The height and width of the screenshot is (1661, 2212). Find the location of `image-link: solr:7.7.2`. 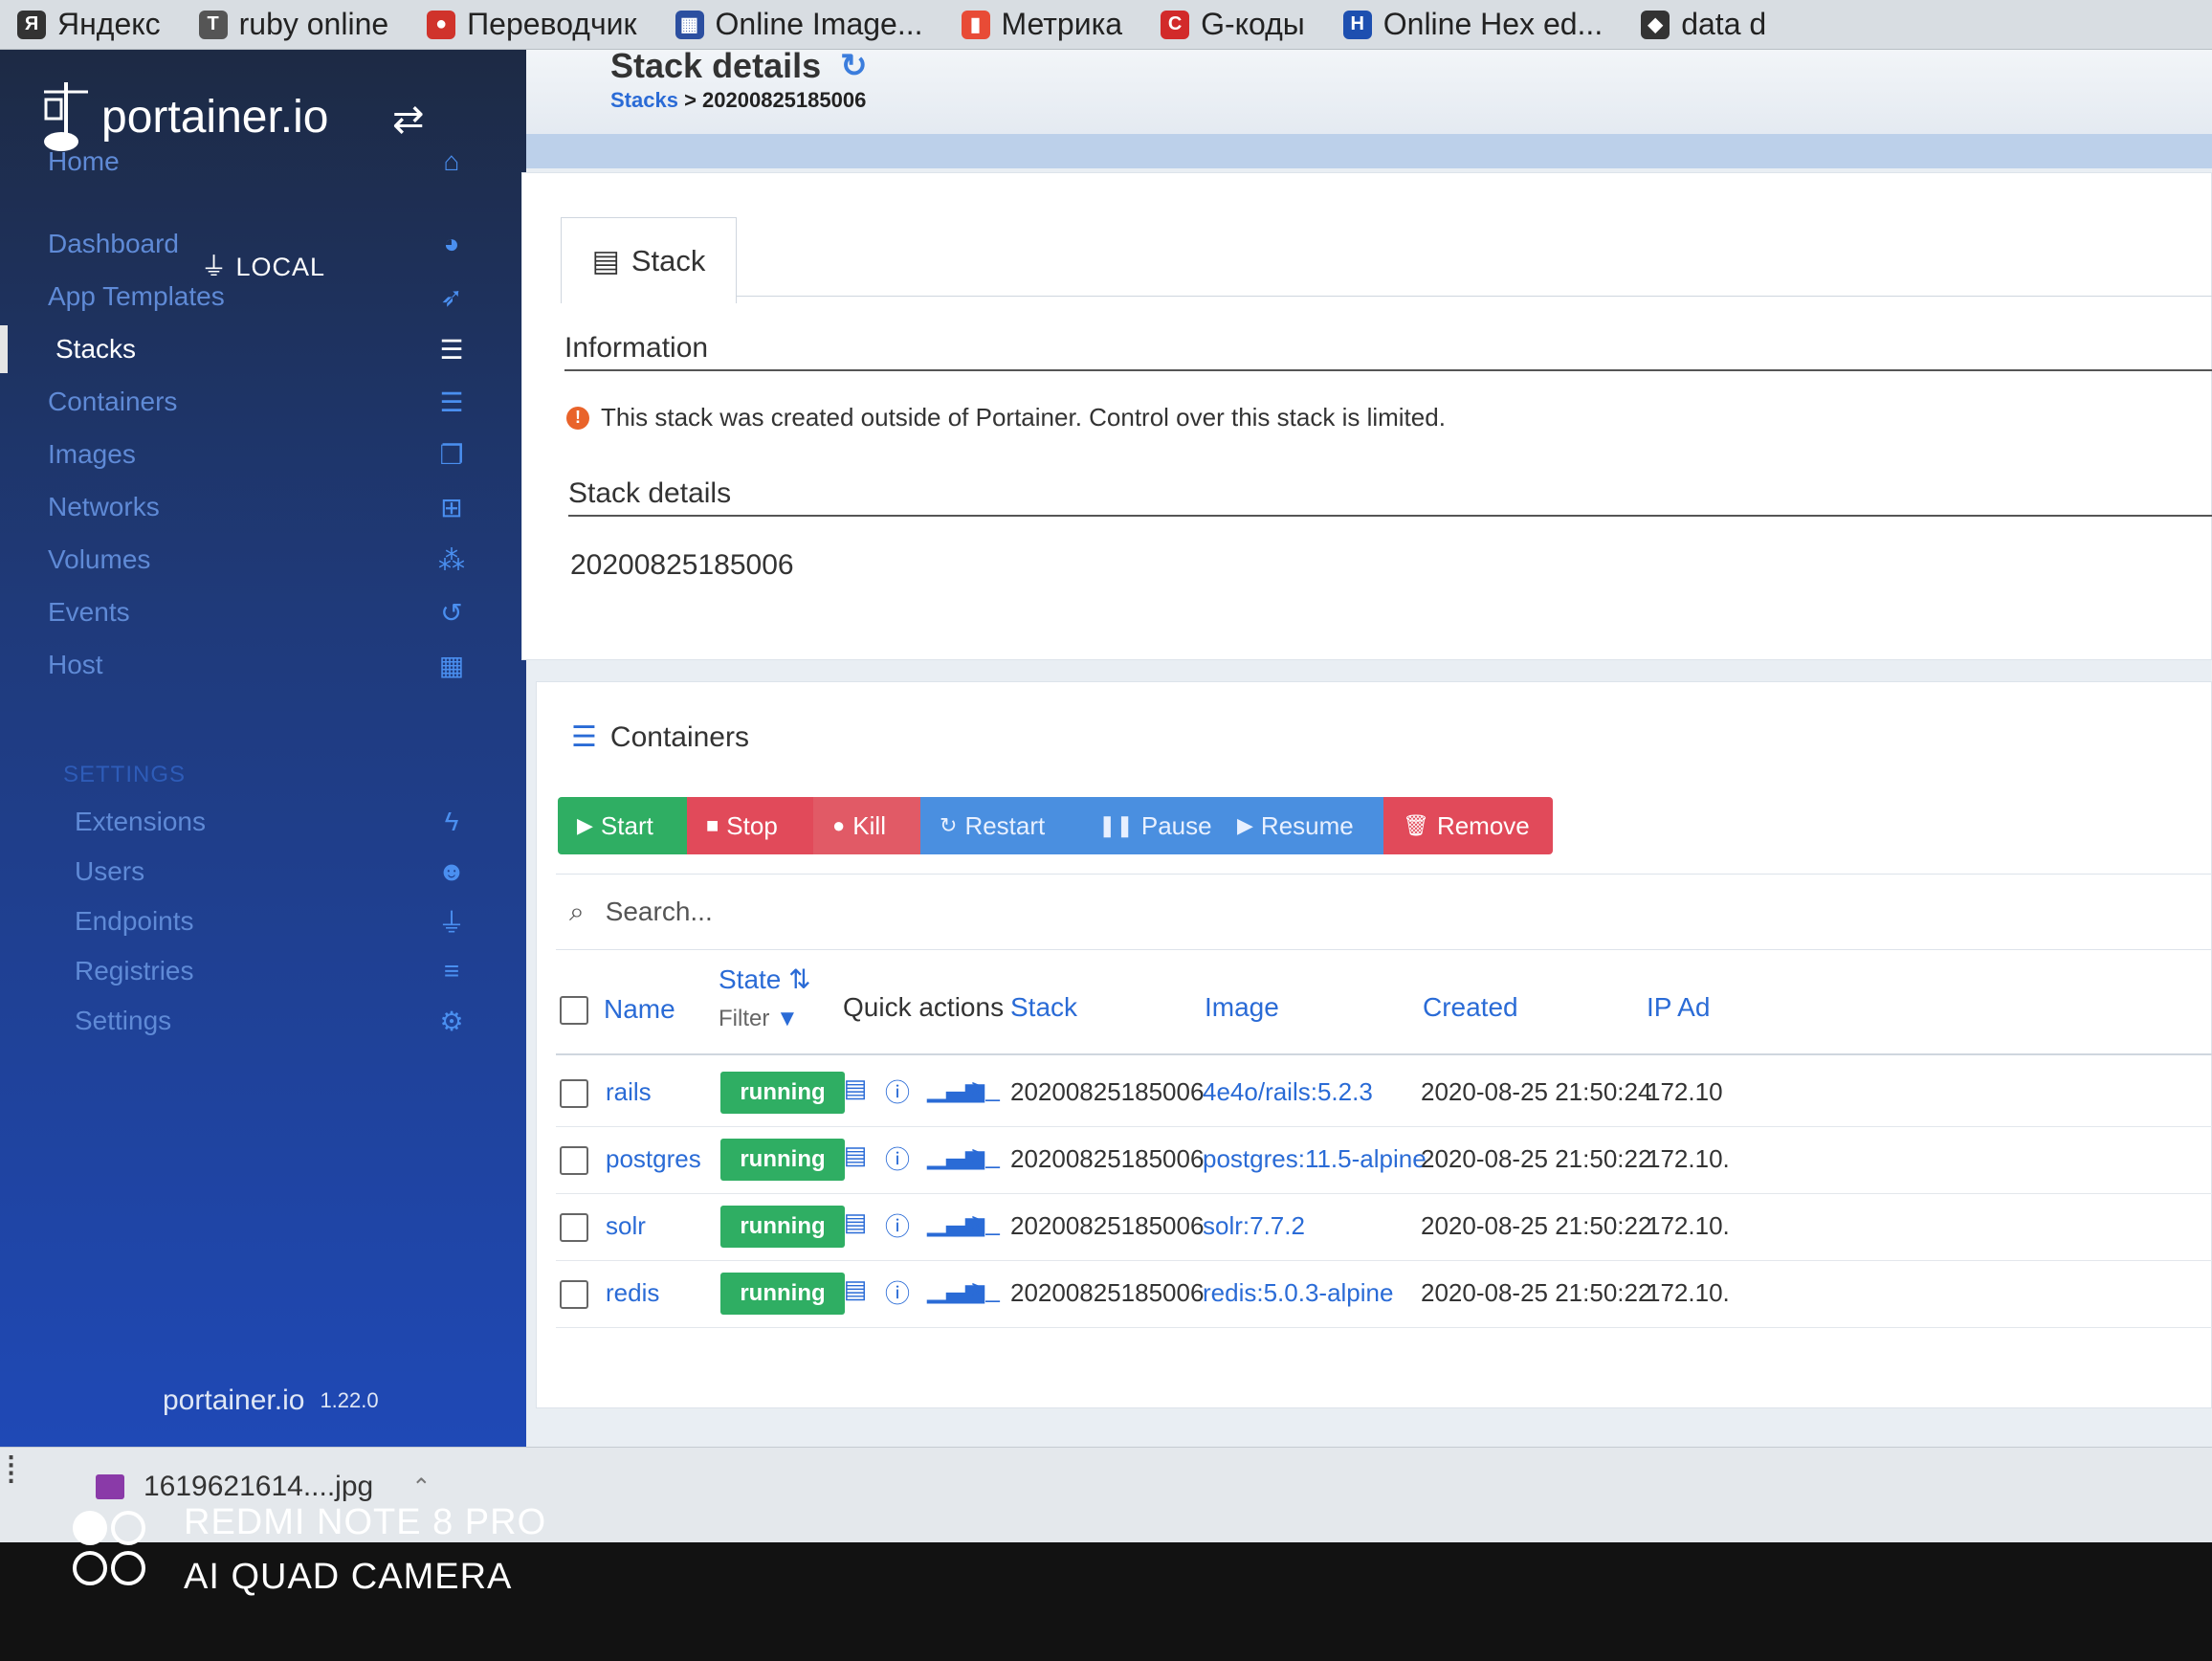

image-link: solr:7.7.2 is located at coordinates (1254, 1226).